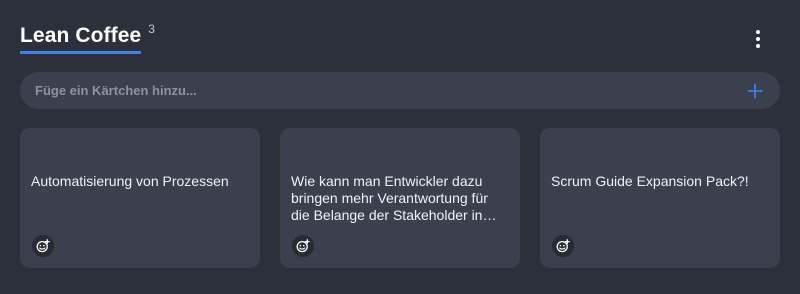 The image size is (800, 294). I want to click on add-card-button, so click(755, 91).